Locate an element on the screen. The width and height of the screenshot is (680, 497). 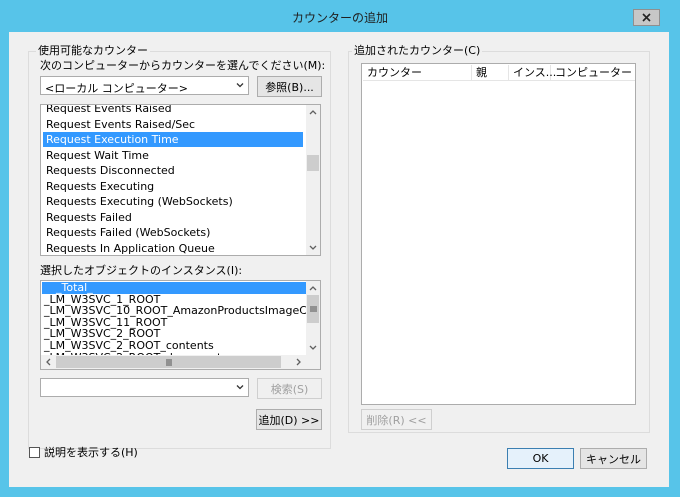
instances-label: 選択したオブジェクトのインスタンス(I): is located at coordinates (141, 270).